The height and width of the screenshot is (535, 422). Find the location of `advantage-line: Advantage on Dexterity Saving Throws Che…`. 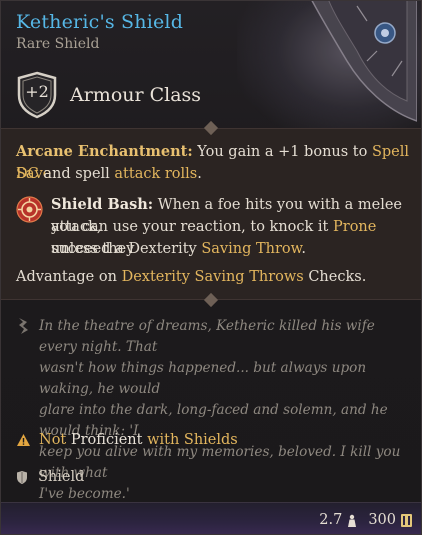

advantage-line: Advantage on Dexterity Saving Throws Che… is located at coordinates (191, 277).